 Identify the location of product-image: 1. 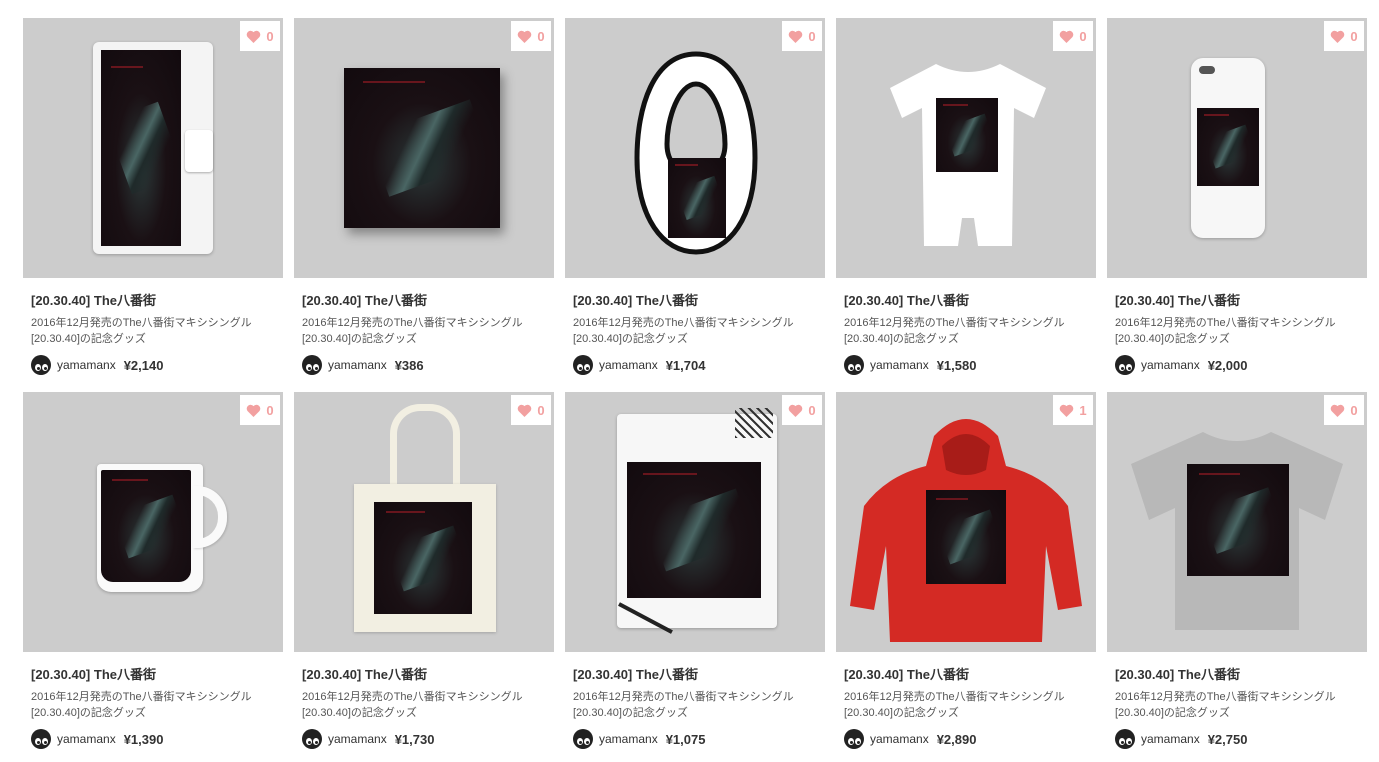
(966, 522).